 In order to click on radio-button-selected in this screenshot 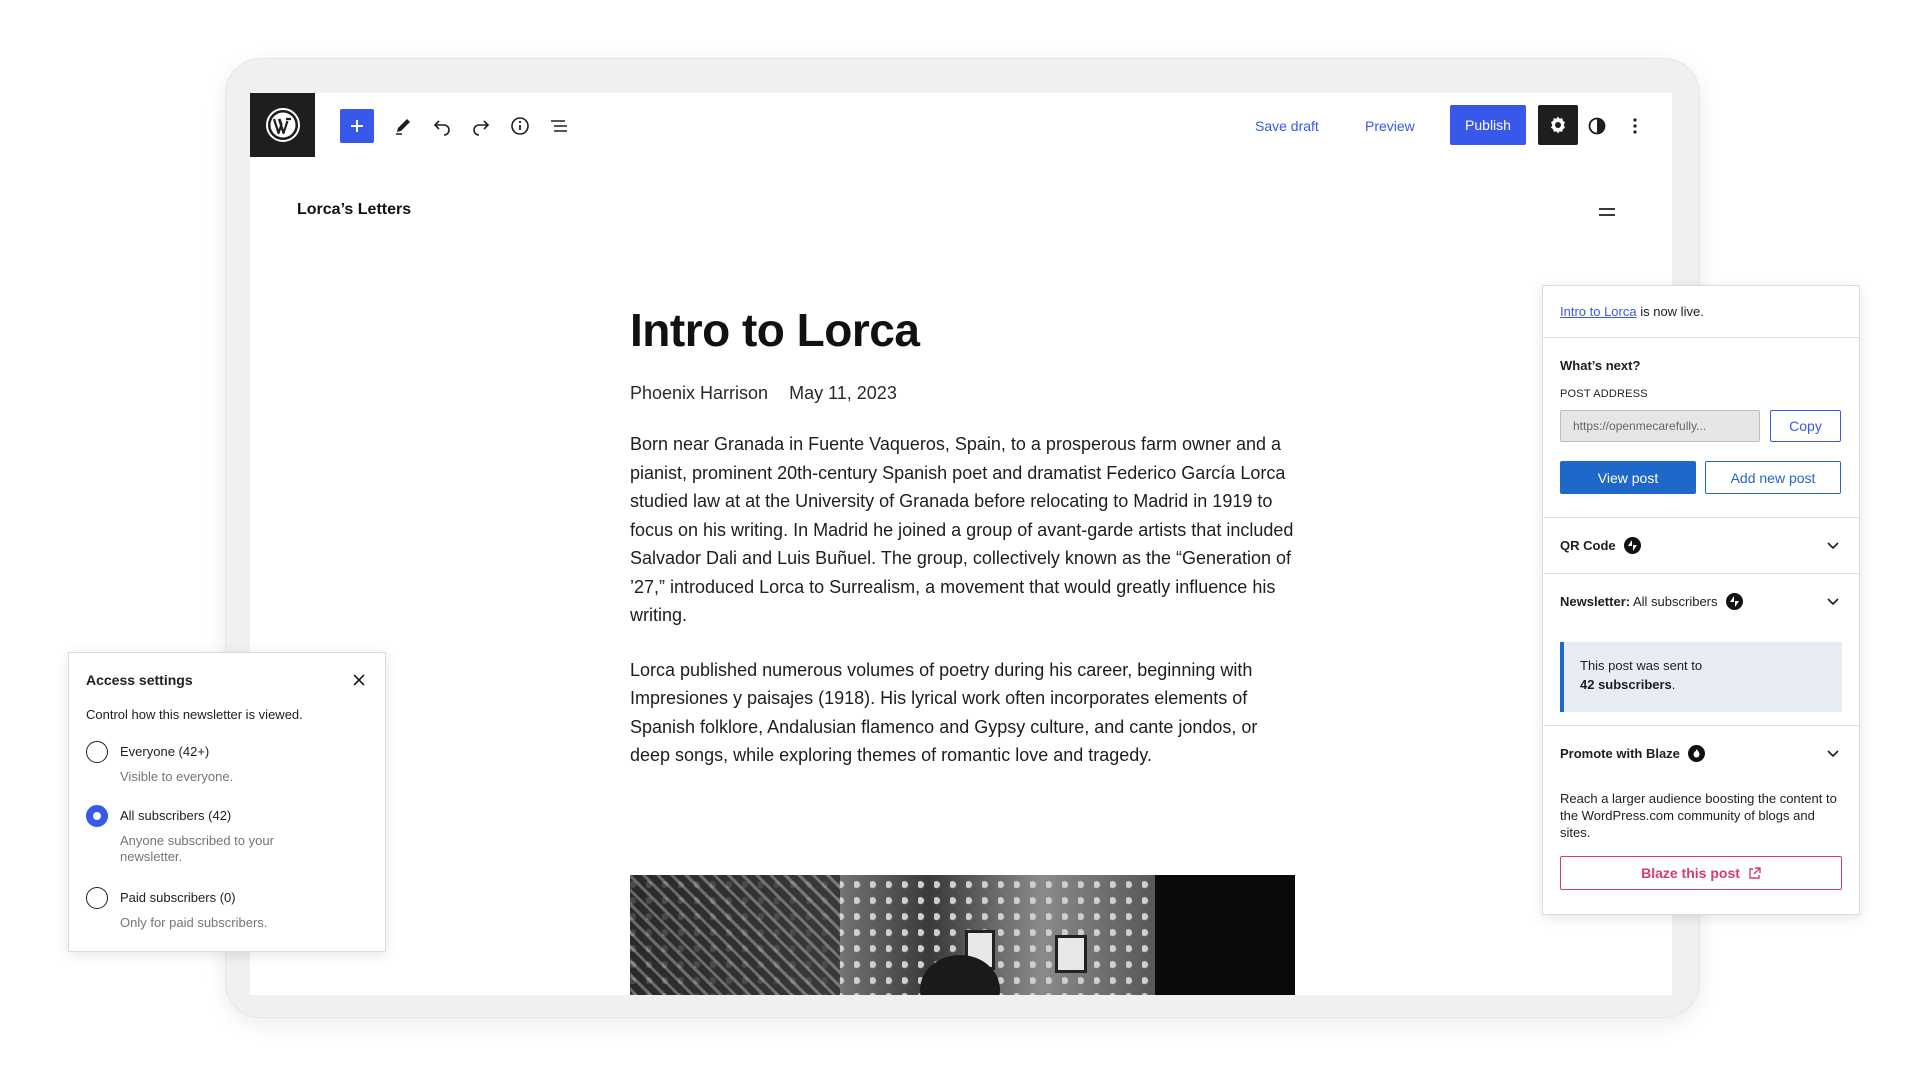, I will do `click(97, 816)`.